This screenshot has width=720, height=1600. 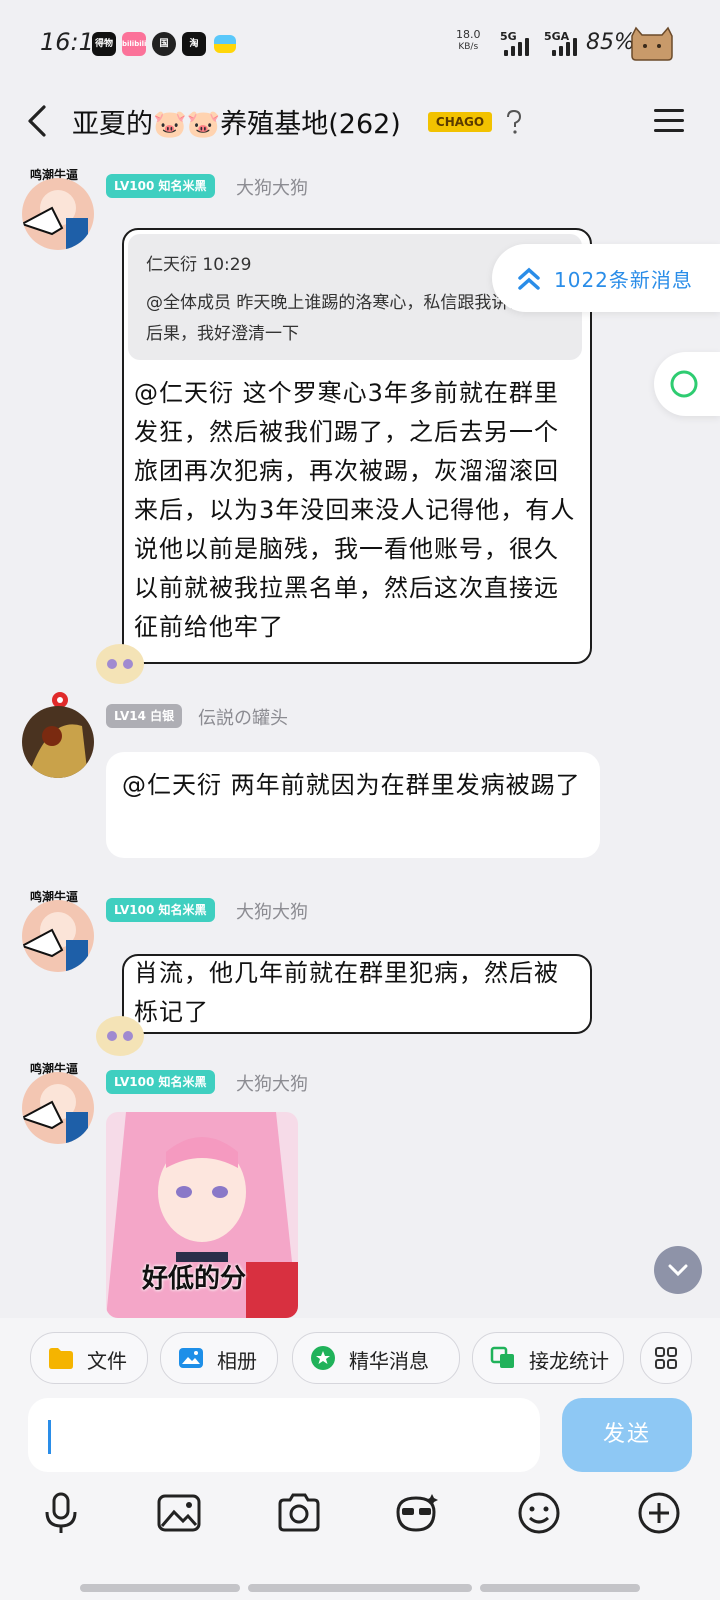 What do you see at coordinates (566, 46) in the screenshot?
I see `signal-2-bars-icon` at bounding box center [566, 46].